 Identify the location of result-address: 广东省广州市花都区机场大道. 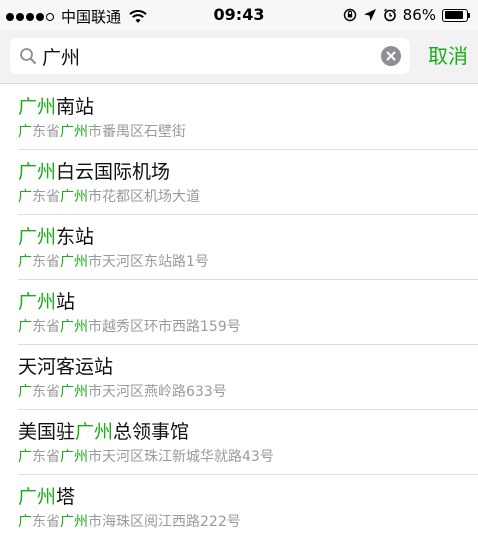
(109, 196).